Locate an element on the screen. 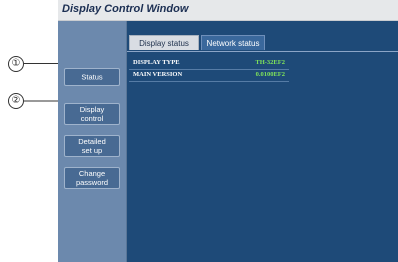 This screenshot has height=262, width=398. callout-1: ① is located at coordinates (16, 64).